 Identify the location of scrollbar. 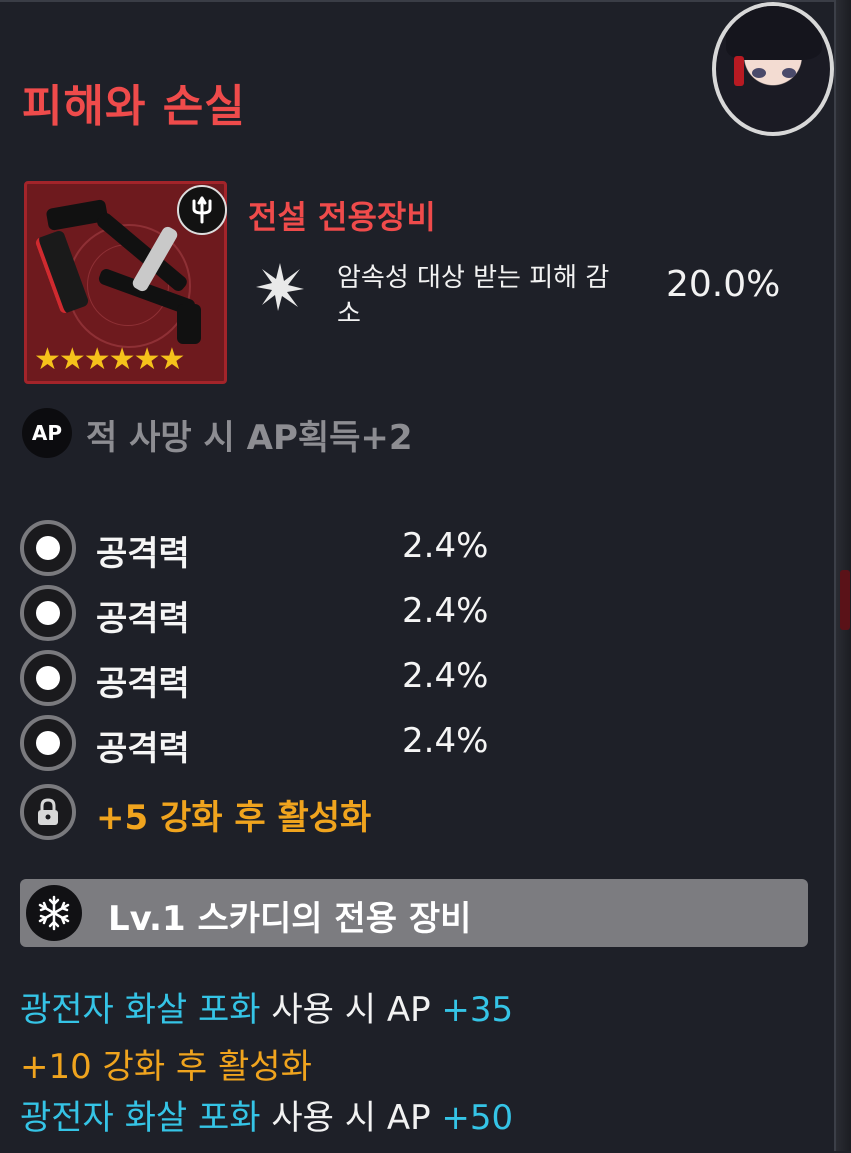
(842, 575).